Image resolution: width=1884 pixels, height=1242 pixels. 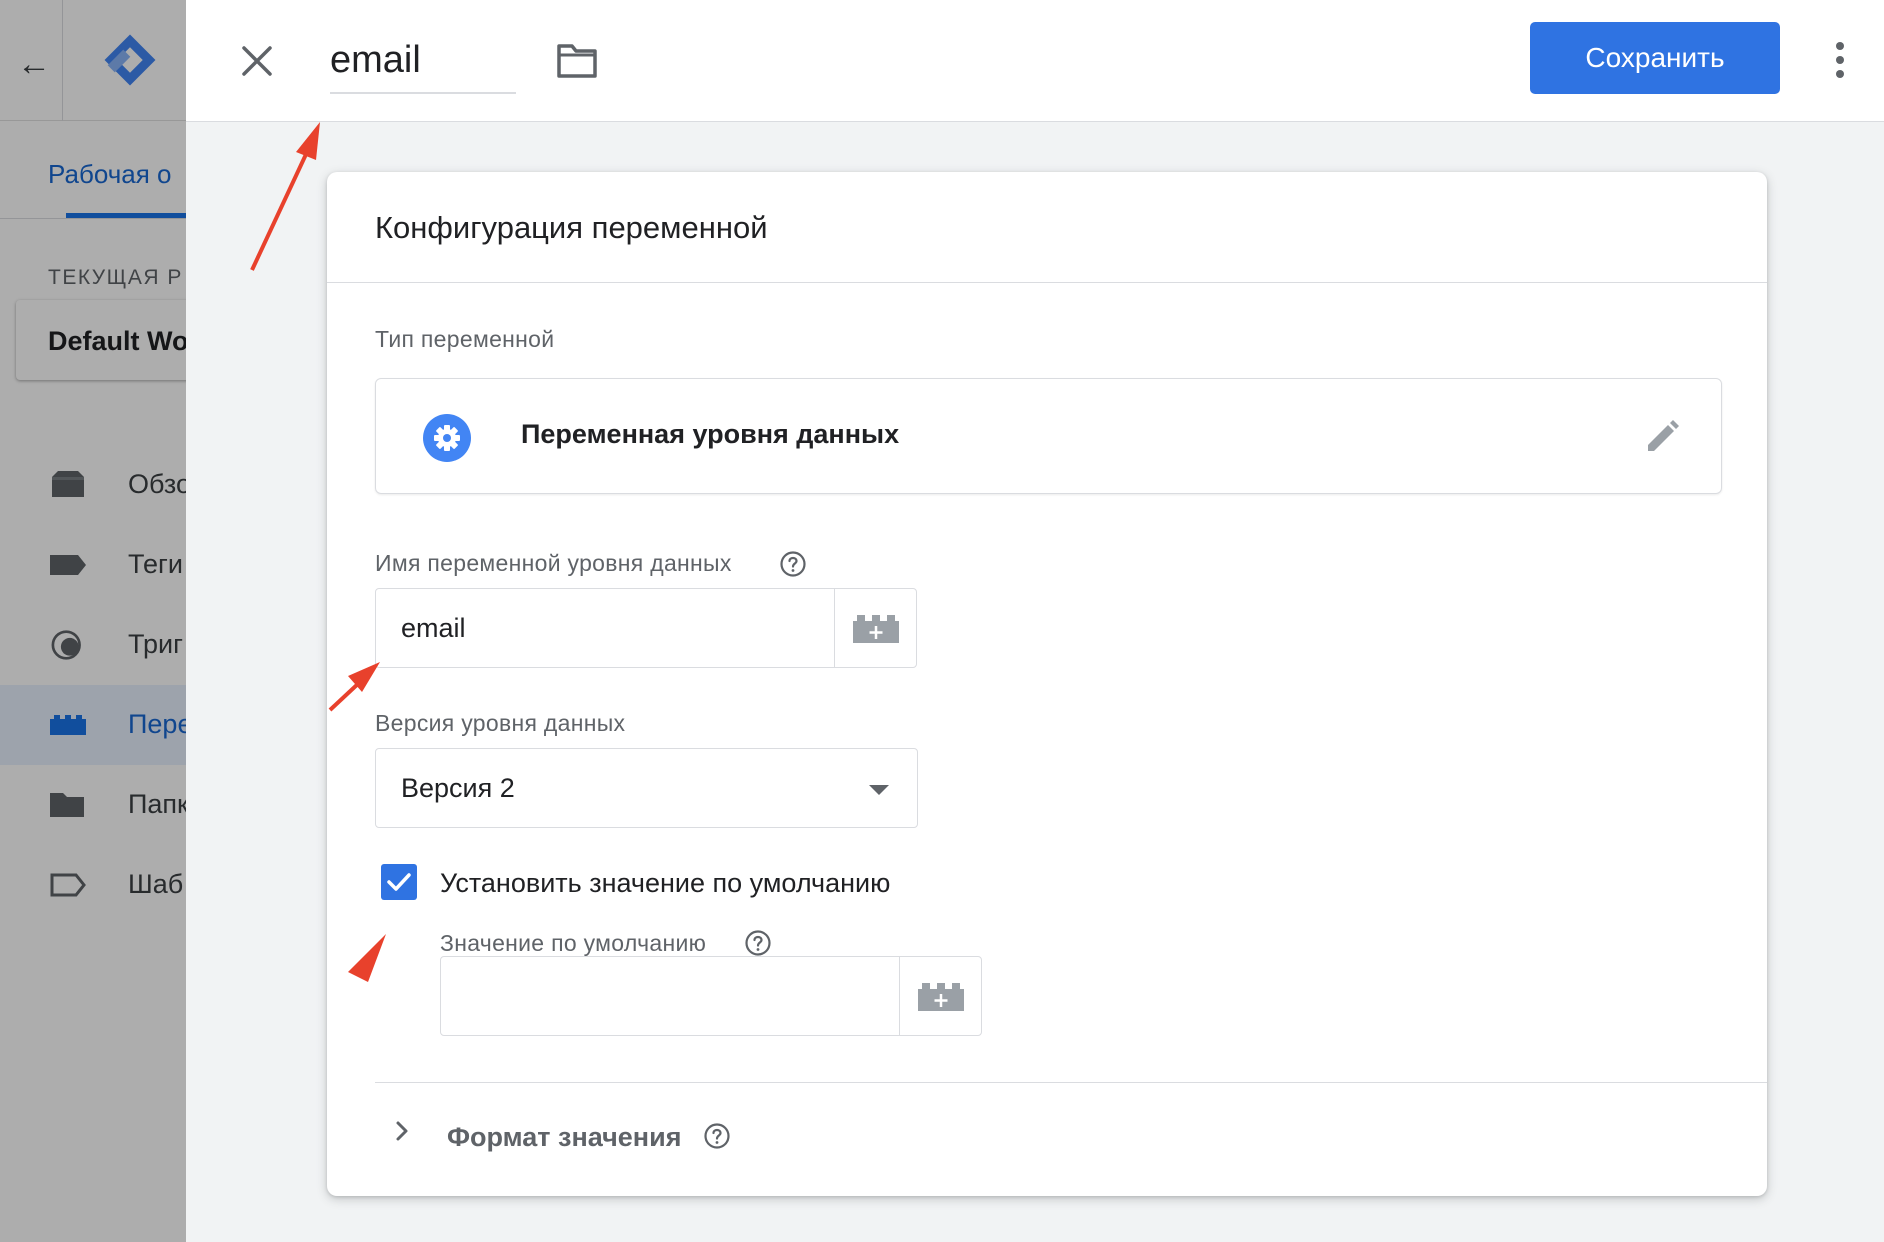 I want to click on datalayer-name-input, so click(x=606, y=628).